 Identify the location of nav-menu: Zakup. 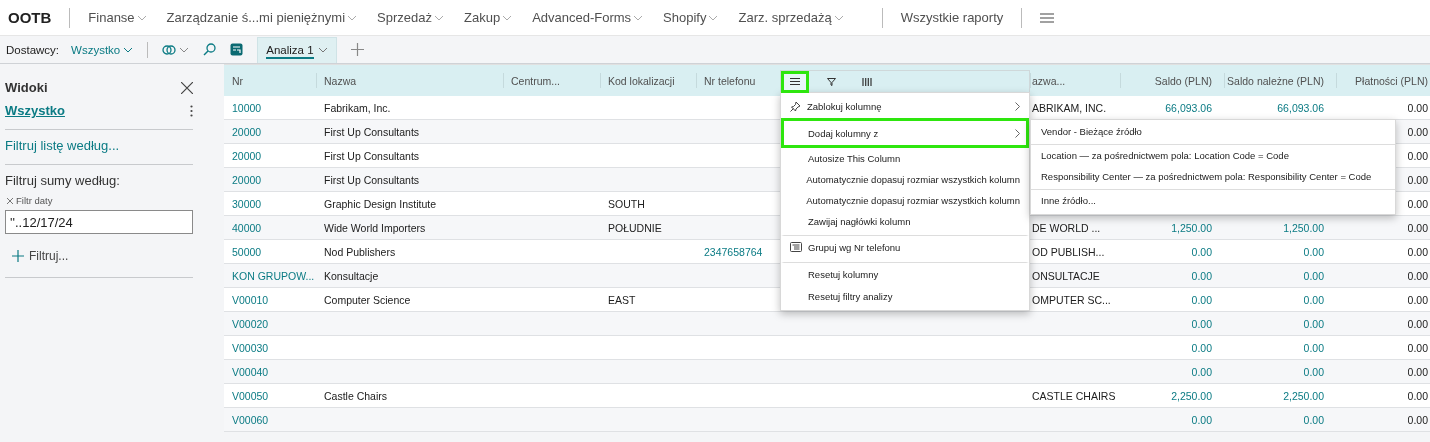
(488, 17).